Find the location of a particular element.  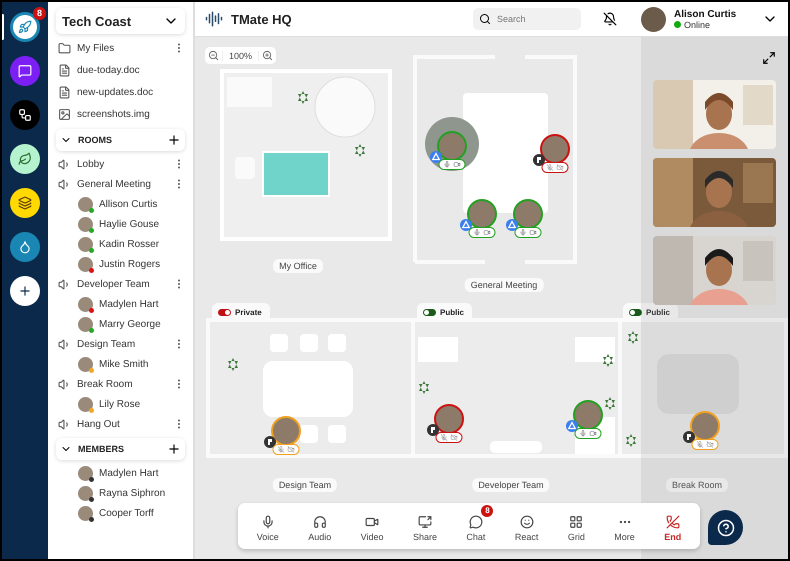

room-name: General Meeting is located at coordinates (122, 184).